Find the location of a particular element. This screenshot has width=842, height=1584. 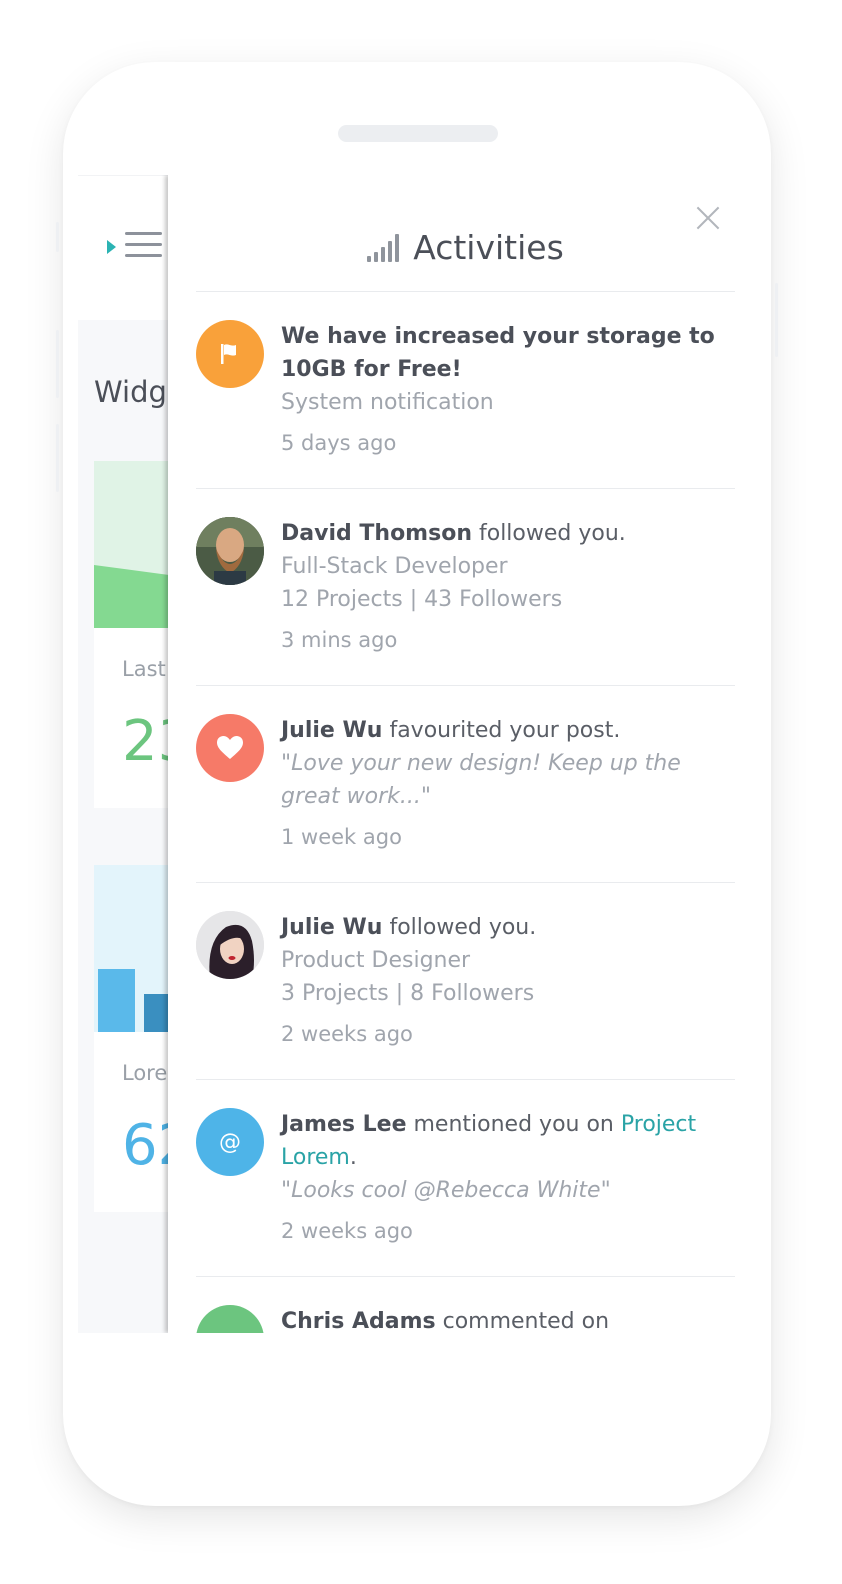

flag-icon is located at coordinates (230, 354).